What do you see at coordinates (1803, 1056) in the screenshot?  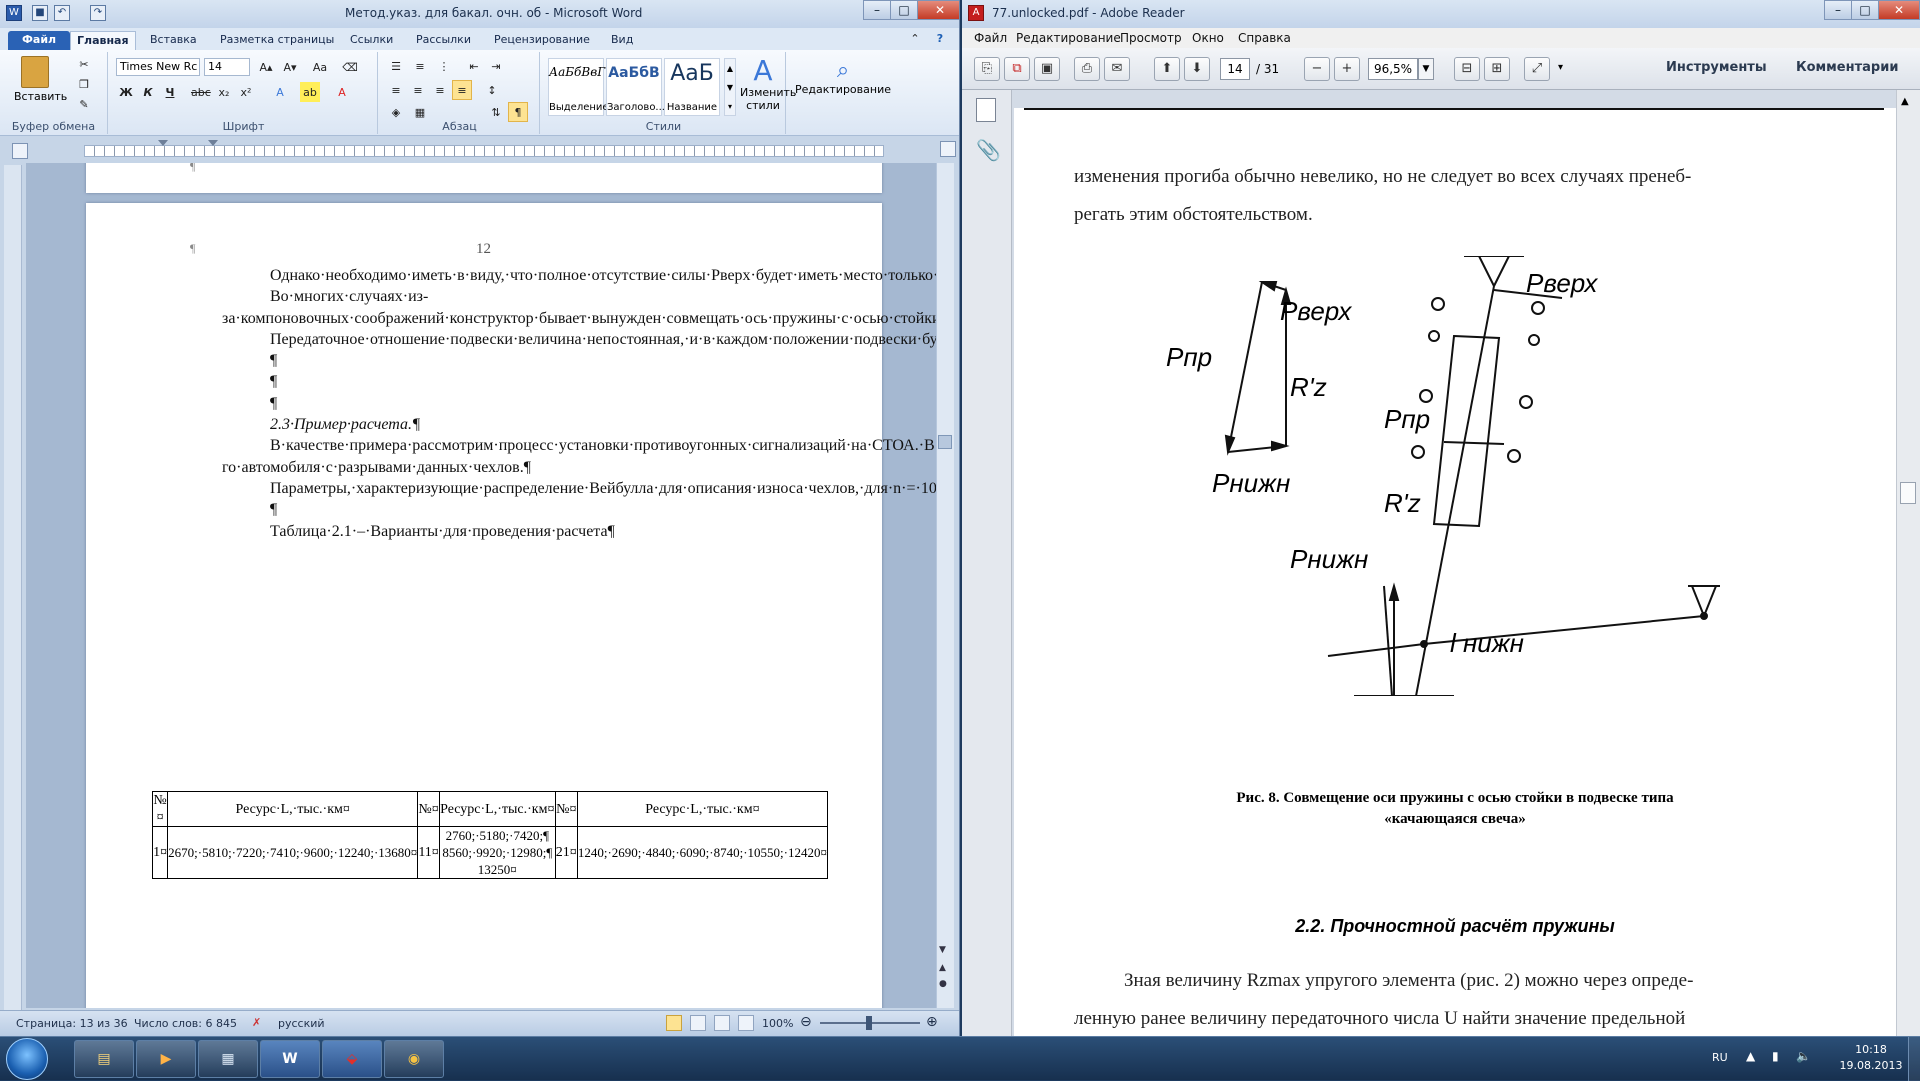 I see `volume-icon: 🔈` at bounding box center [1803, 1056].